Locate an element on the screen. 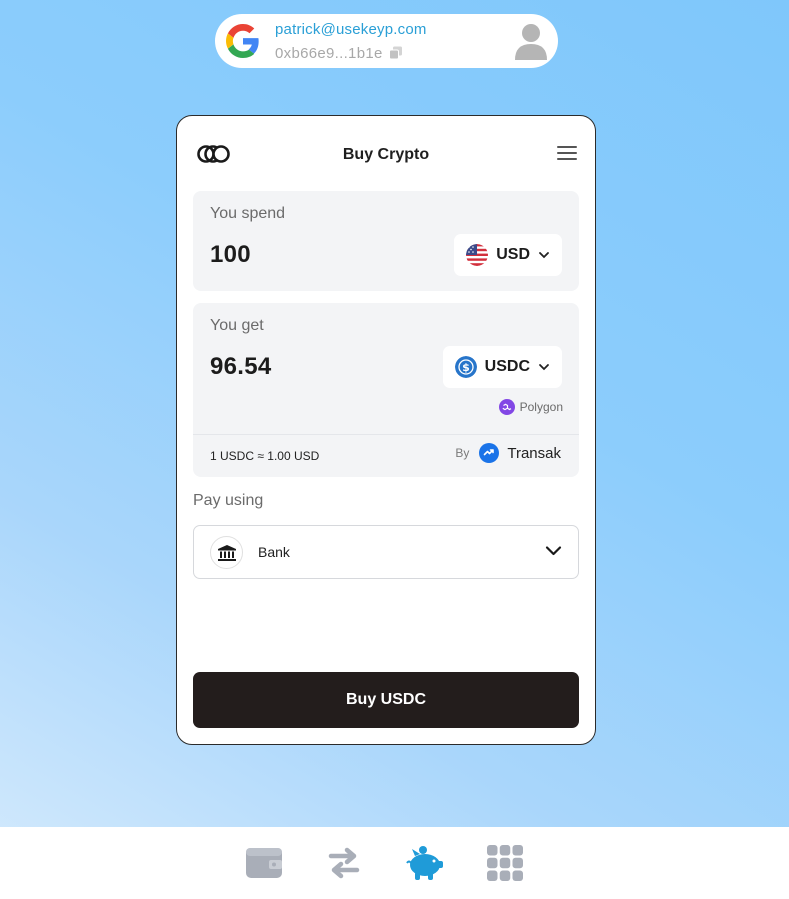 The height and width of the screenshot is (899, 789). payment-method-select: Bank is located at coordinates (386, 552).